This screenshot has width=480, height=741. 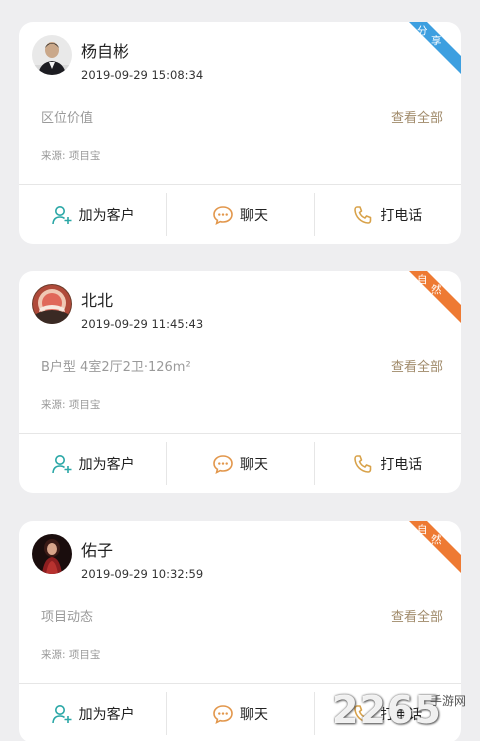 I want to click on user-name: 佑子, so click(x=97, y=550).